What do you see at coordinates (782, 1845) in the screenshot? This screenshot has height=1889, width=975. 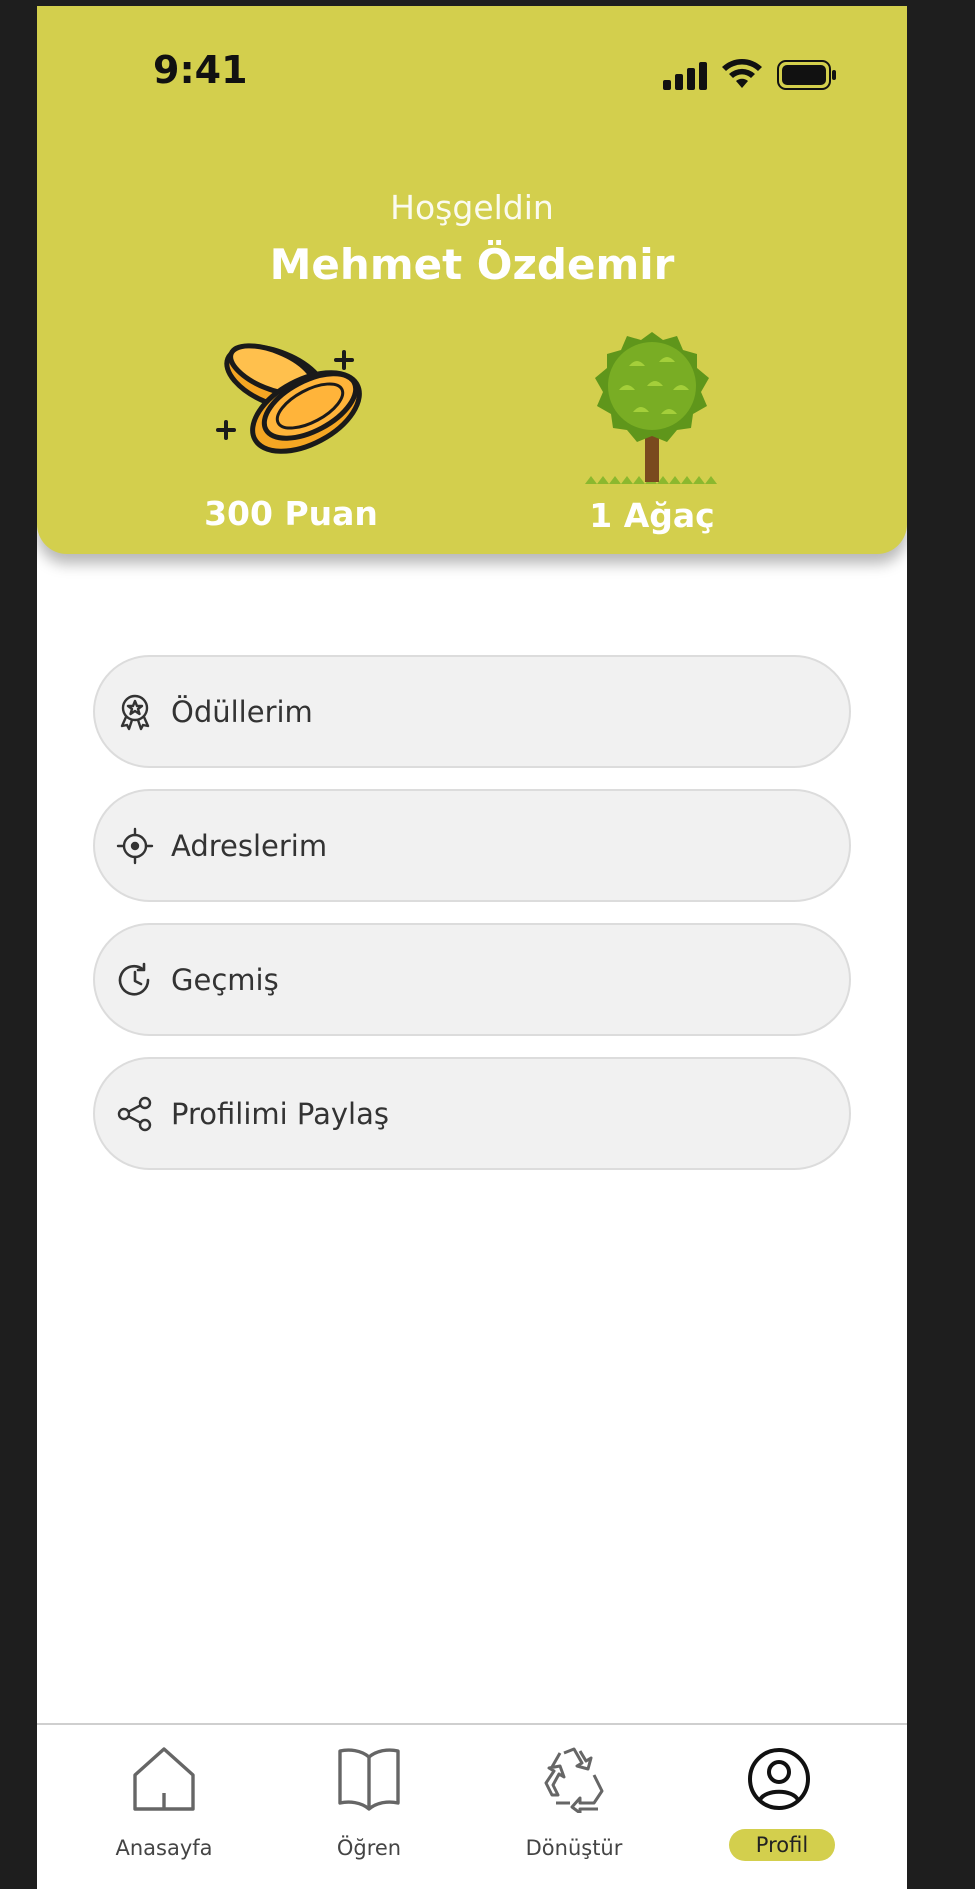 I see `tab-label: Profil` at bounding box center [782, 1845].